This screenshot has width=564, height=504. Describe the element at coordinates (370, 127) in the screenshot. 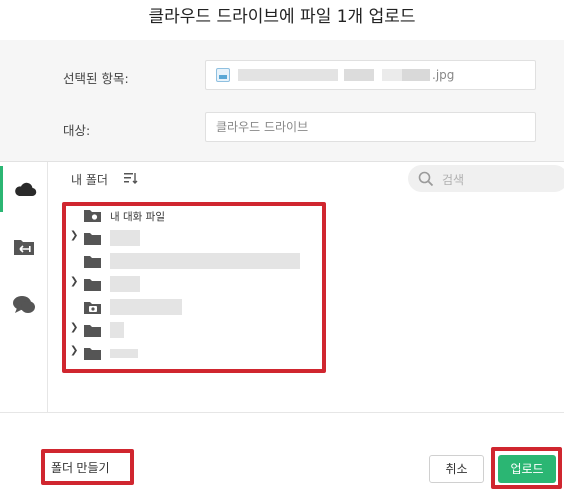

I see `target-field: 클라우드 드라이브` at that location.